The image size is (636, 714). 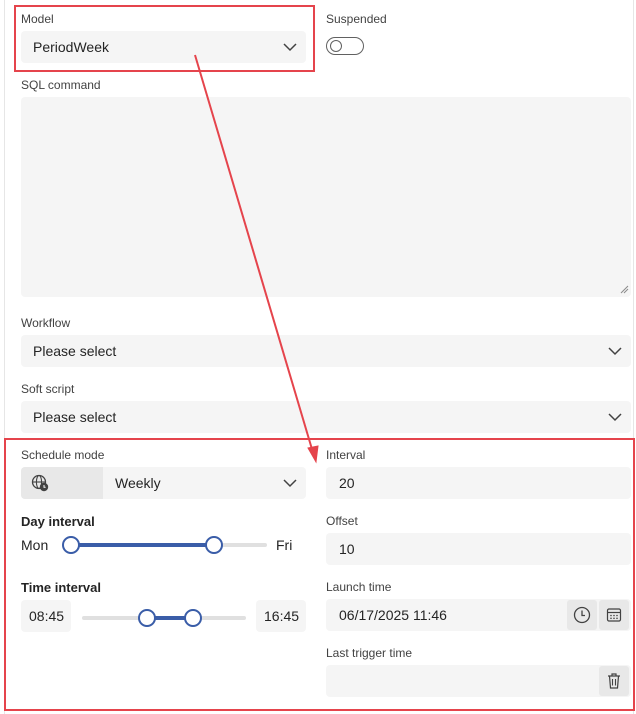 What do you see at coordinates (46, 323) in the screenshot?
I see `workflow-label: Workflow` at bounding box center [46, 323].